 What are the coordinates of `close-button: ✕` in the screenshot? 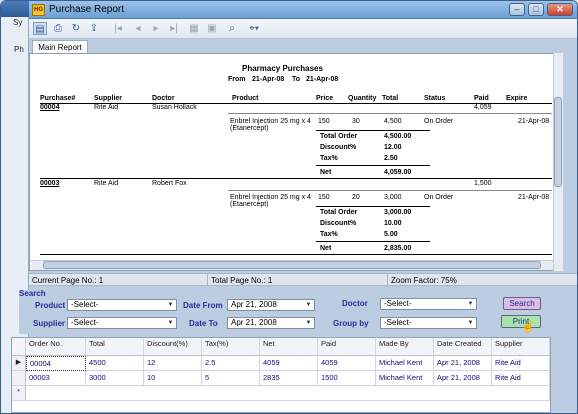 It's located at (560, 9).